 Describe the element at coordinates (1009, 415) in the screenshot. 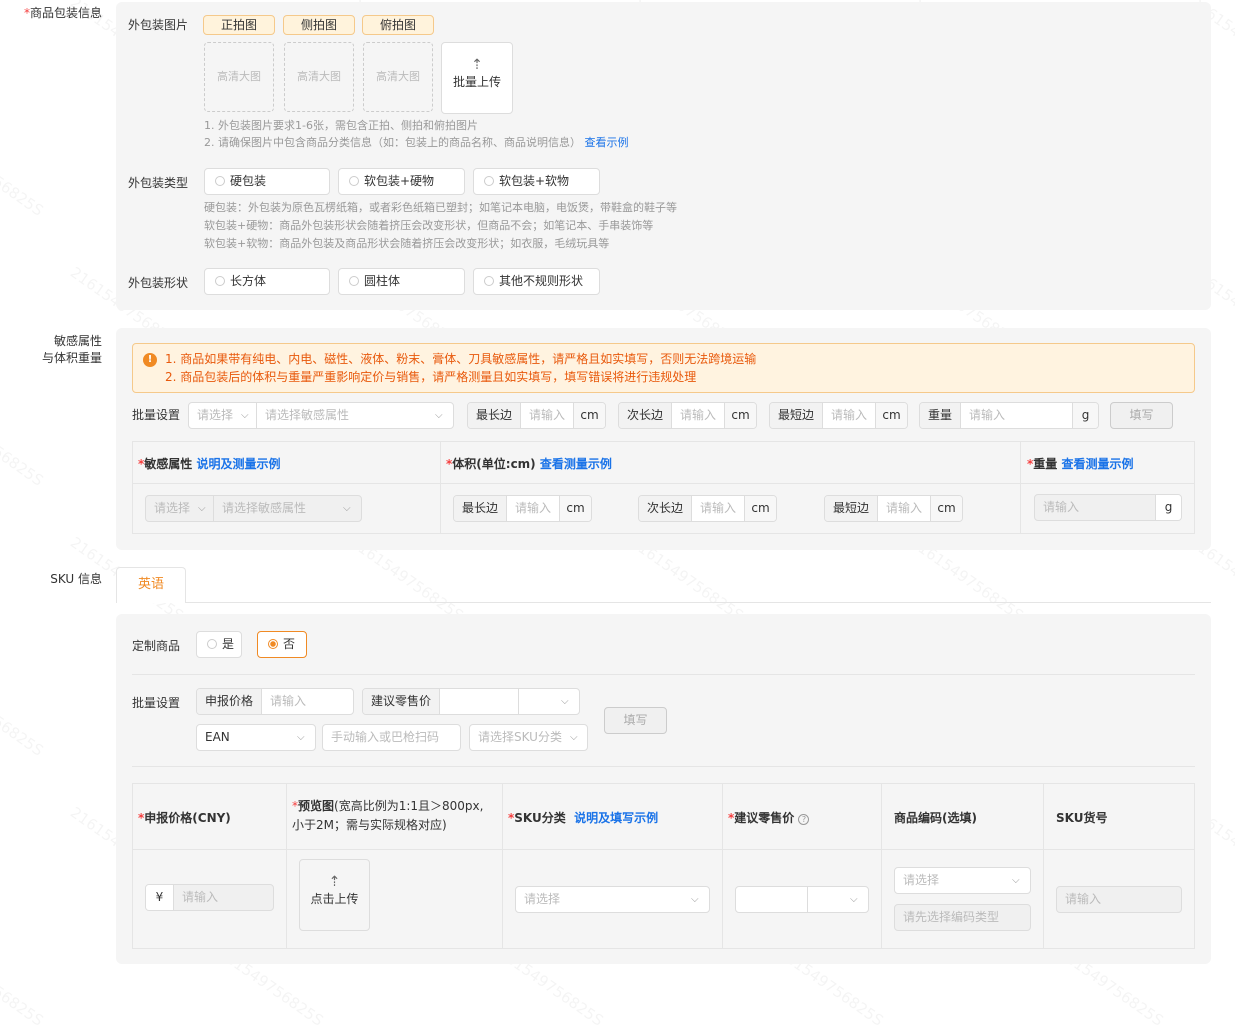

I see `batch-weight-input: 重量 请输入 g` at that location.